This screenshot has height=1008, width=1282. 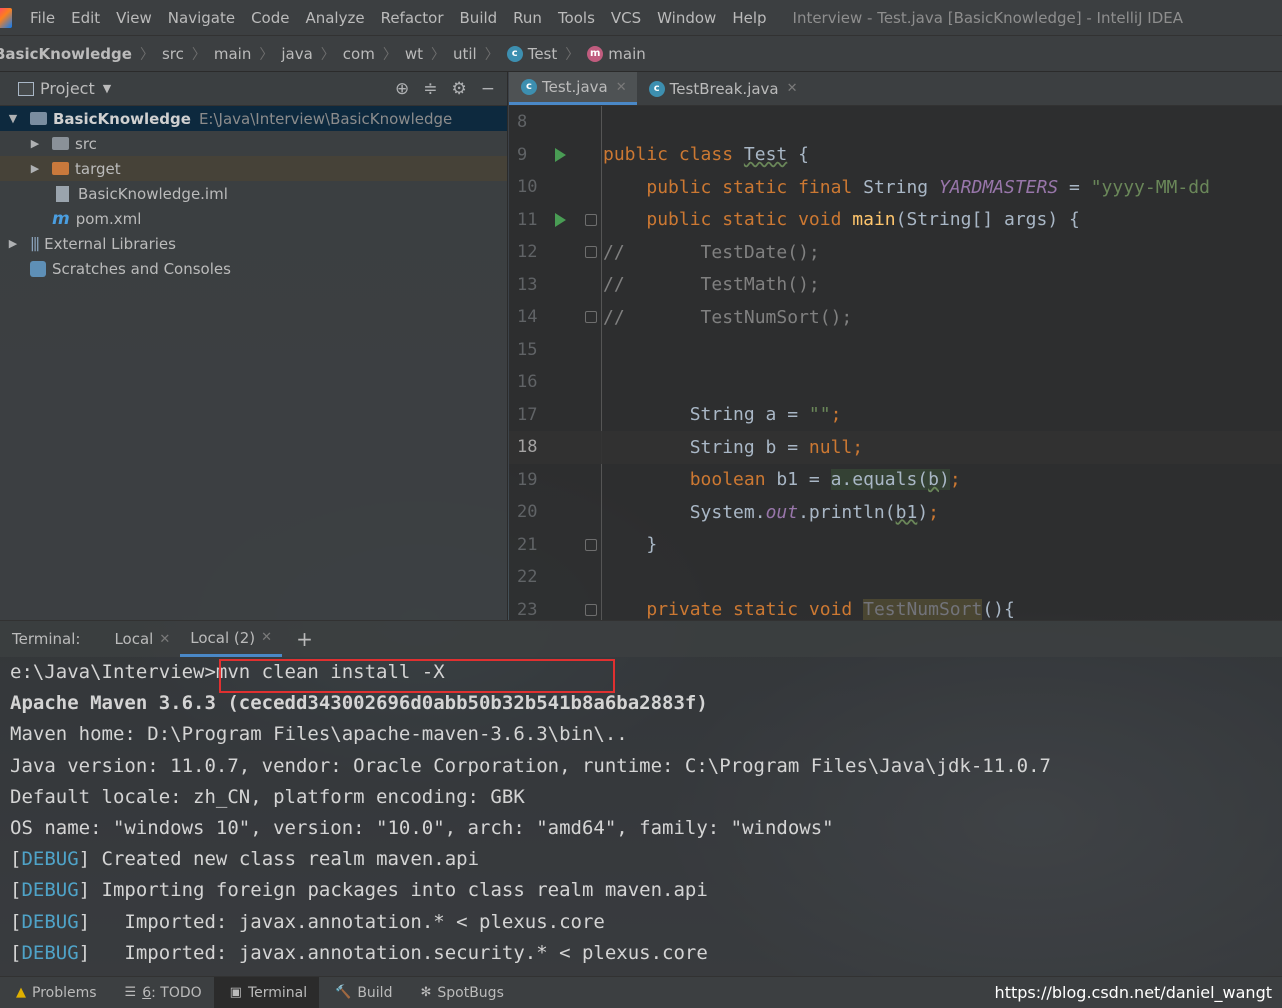 What do you see at coordinates (414, 54) in the screenshot?
I see `breadcrumb-wt: wt` at bounding box center [414, 54].